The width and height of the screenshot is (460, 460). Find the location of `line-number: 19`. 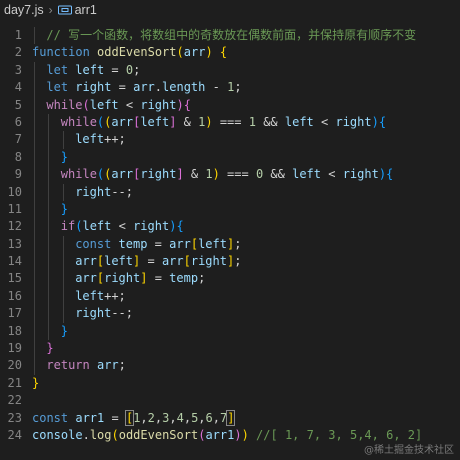

line-number: 19 is located at coordinates (14, 348).